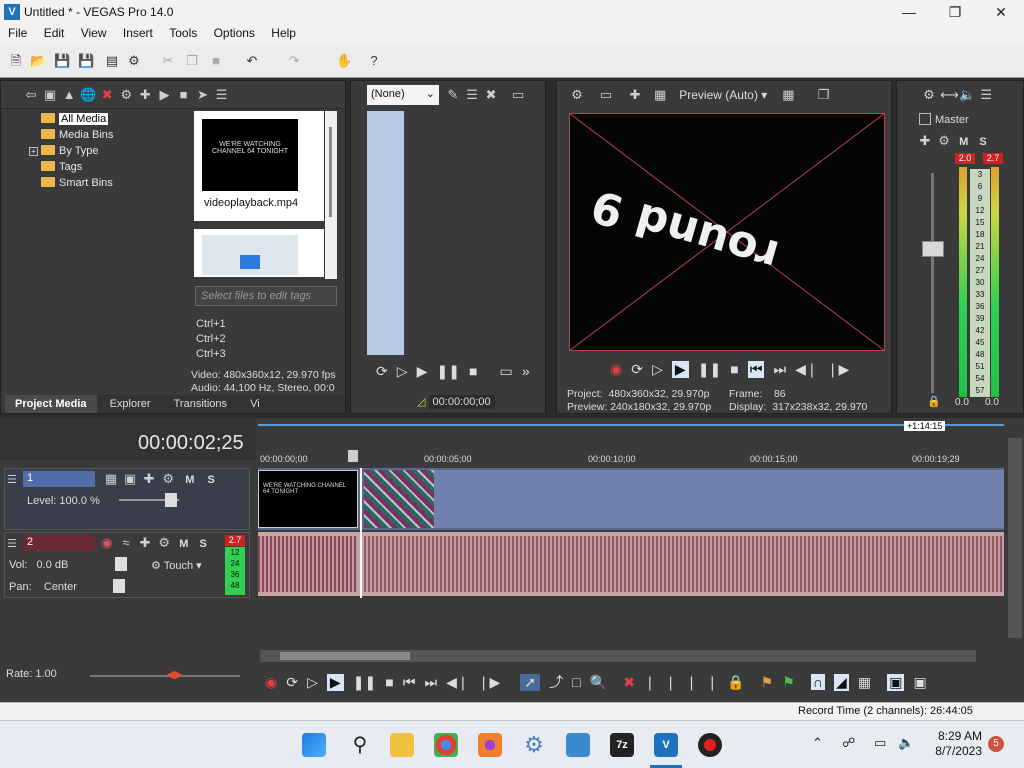 The image size is (1024, 768). What do you see at coordinates (472, 95) in the screenshot?
I see `trimmer-properties-icon: ☰` at bounding box center [472, 95].